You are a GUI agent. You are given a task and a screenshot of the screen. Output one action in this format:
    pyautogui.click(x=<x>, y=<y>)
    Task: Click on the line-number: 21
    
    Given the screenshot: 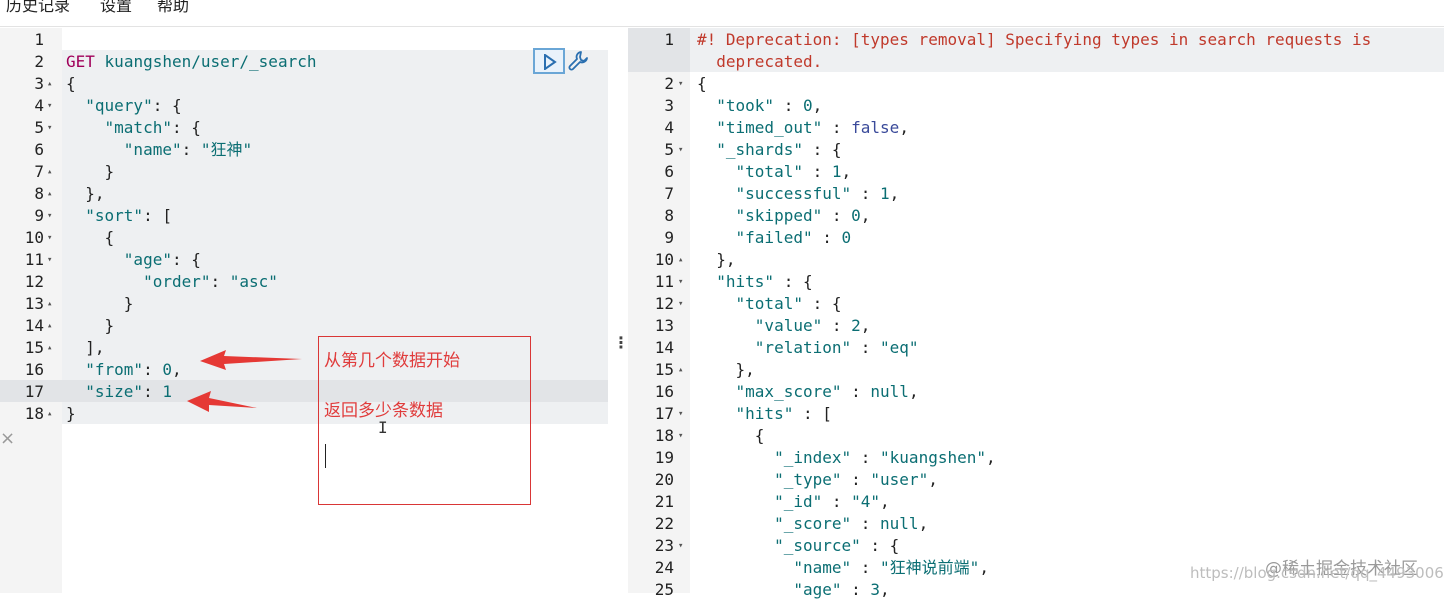 What is the action you would take?
    pyautogui.click(x=664, y=501)
    